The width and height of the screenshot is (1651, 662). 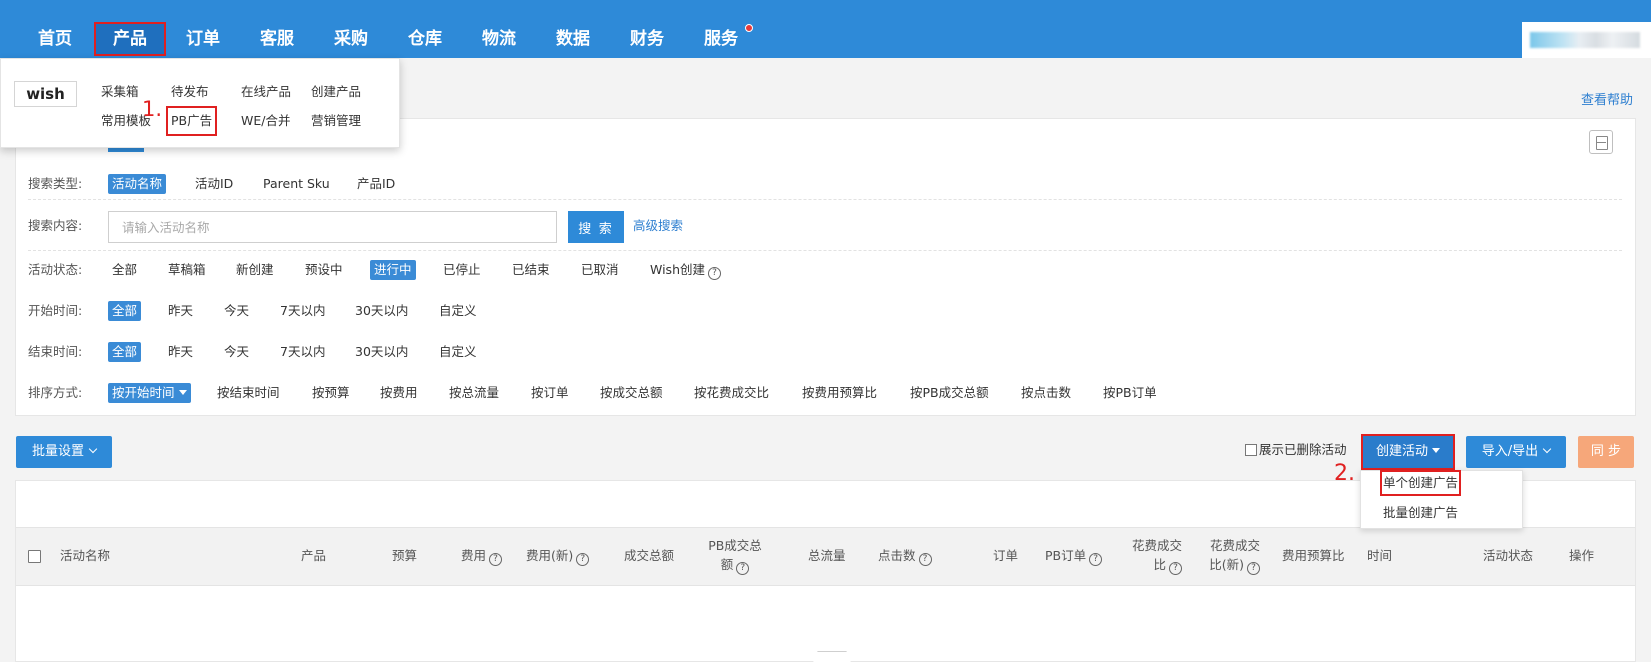 I want to click on status-option: 已结束, so click(x=531, y=270).